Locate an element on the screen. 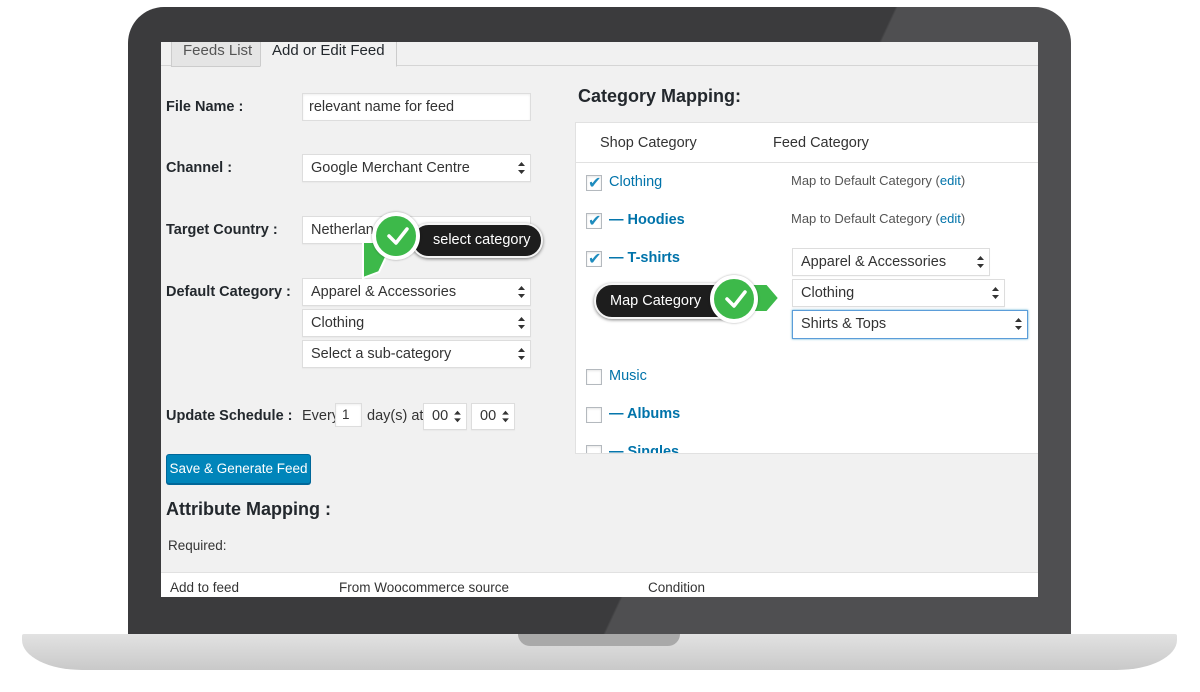 This screenshot has height=692, width=1200. category-link-tshirts: — T-shirts is located at coordinates (644, 258).